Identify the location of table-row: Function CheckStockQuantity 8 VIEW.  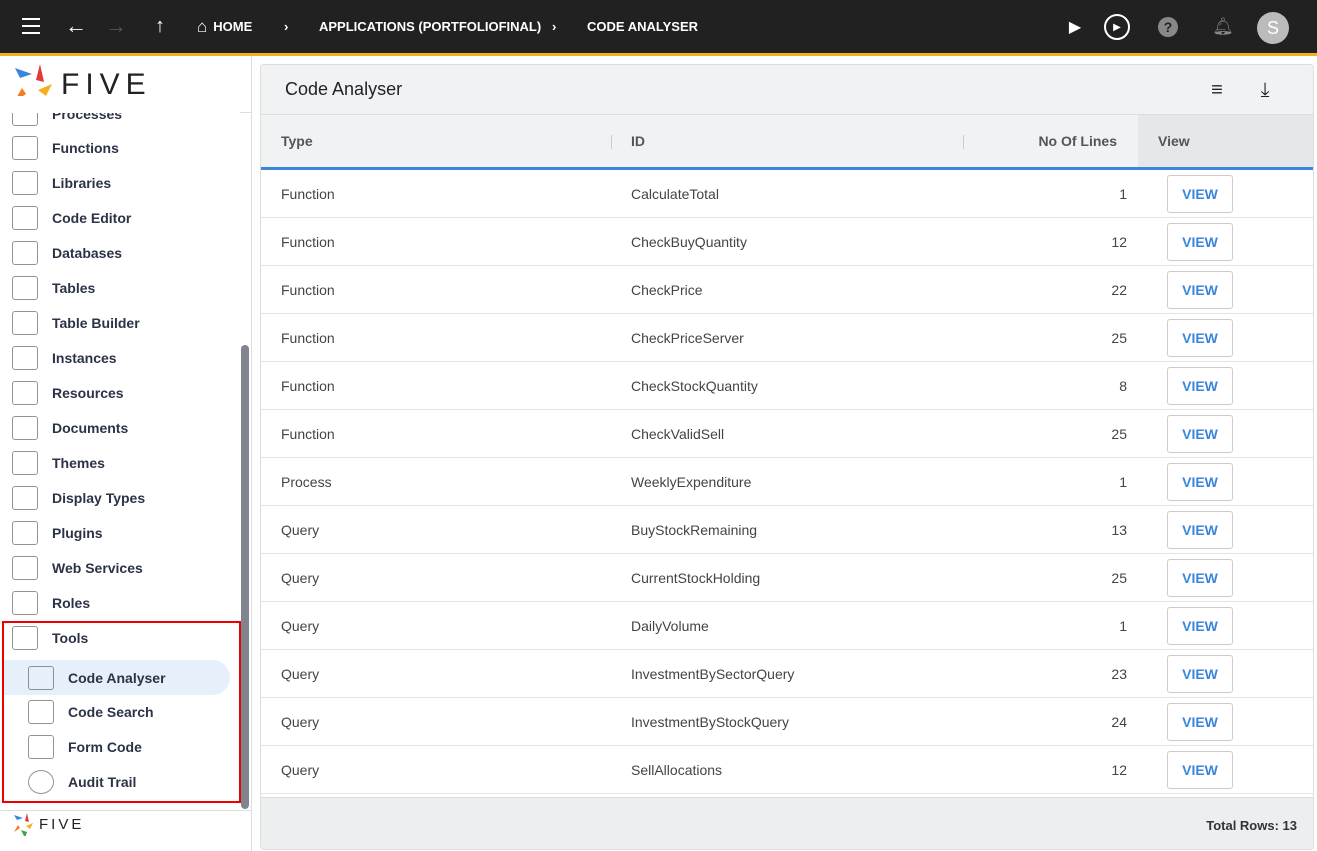
(787, 386).